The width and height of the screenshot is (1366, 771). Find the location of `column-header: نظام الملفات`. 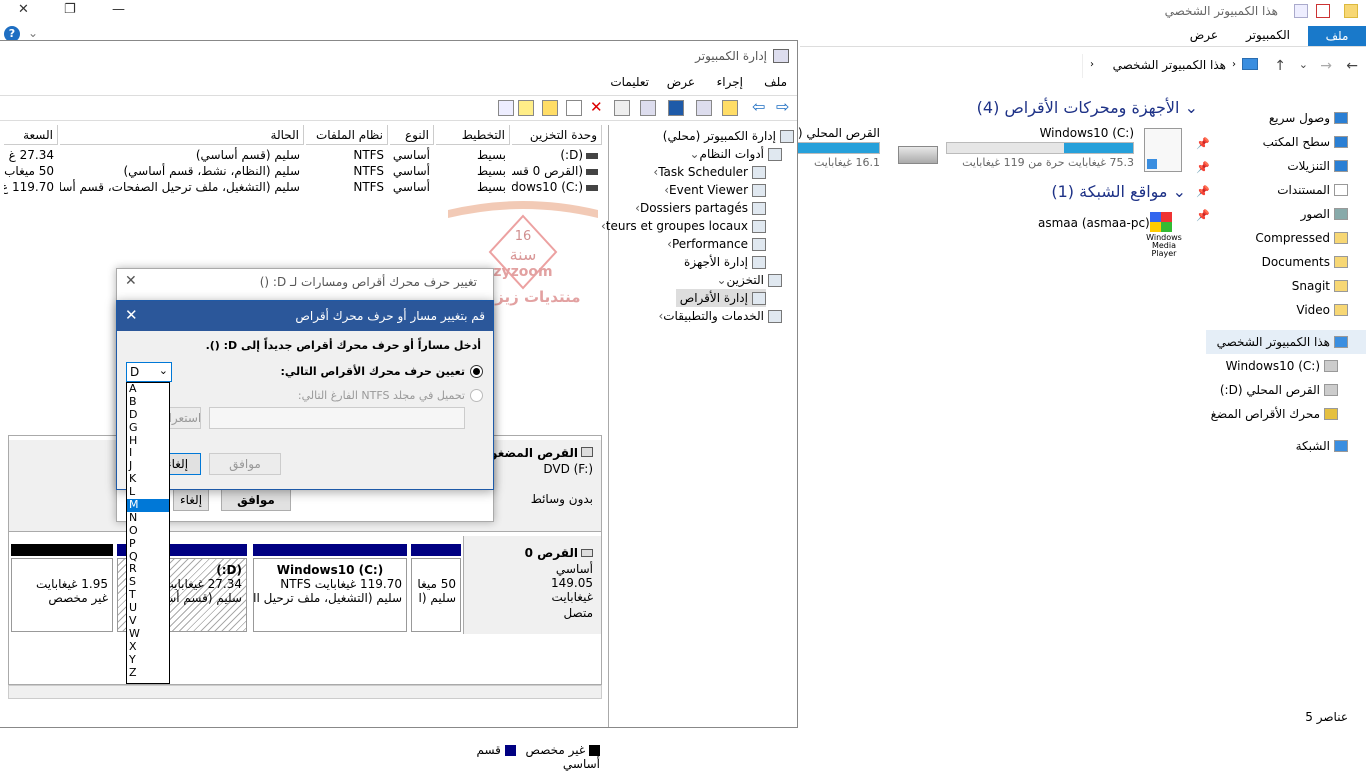

column-header: نظام الملفات is located at coordinates (347, 135).